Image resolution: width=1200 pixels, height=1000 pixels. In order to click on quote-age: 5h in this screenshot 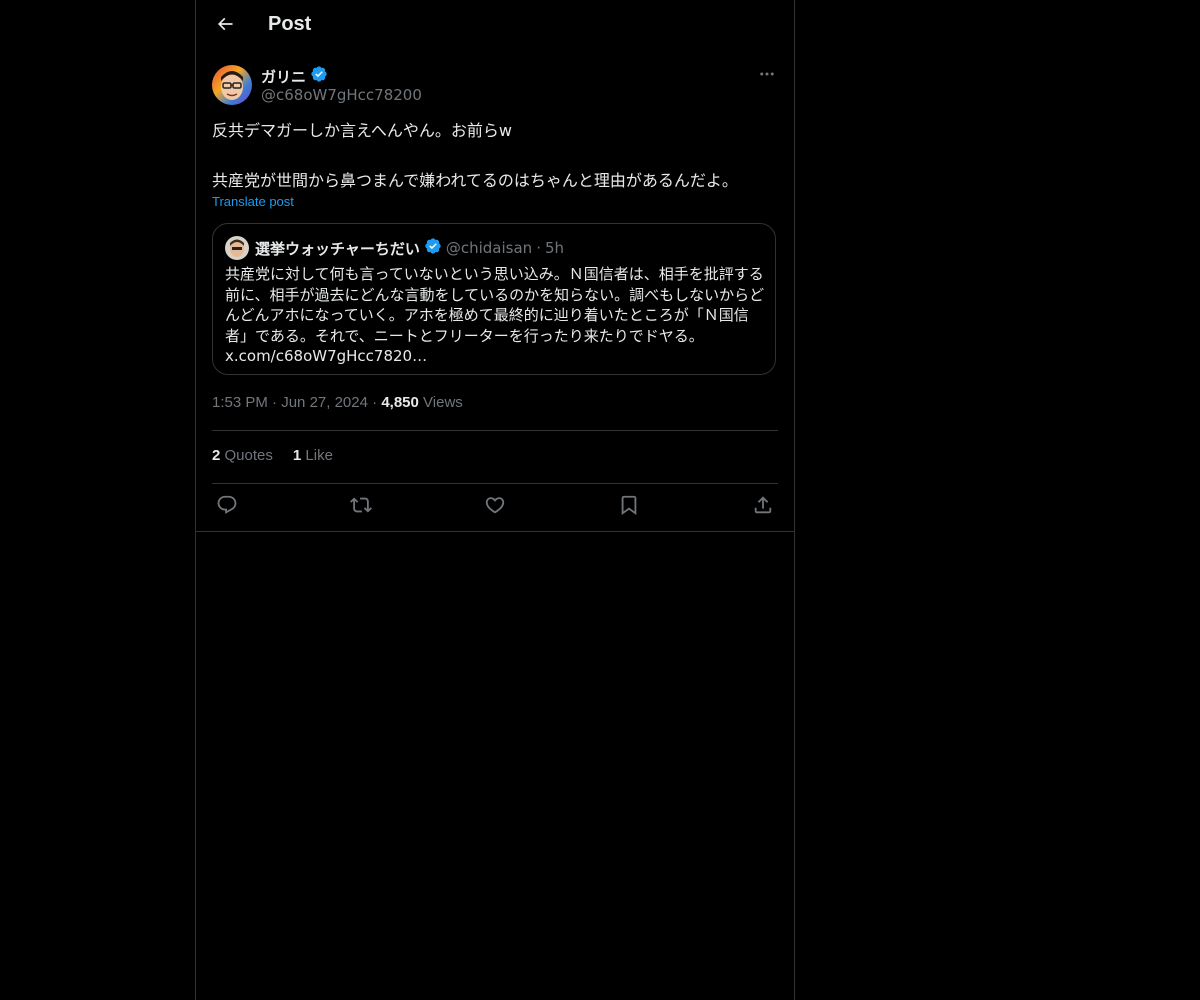, I will do `click(554, 248)`.